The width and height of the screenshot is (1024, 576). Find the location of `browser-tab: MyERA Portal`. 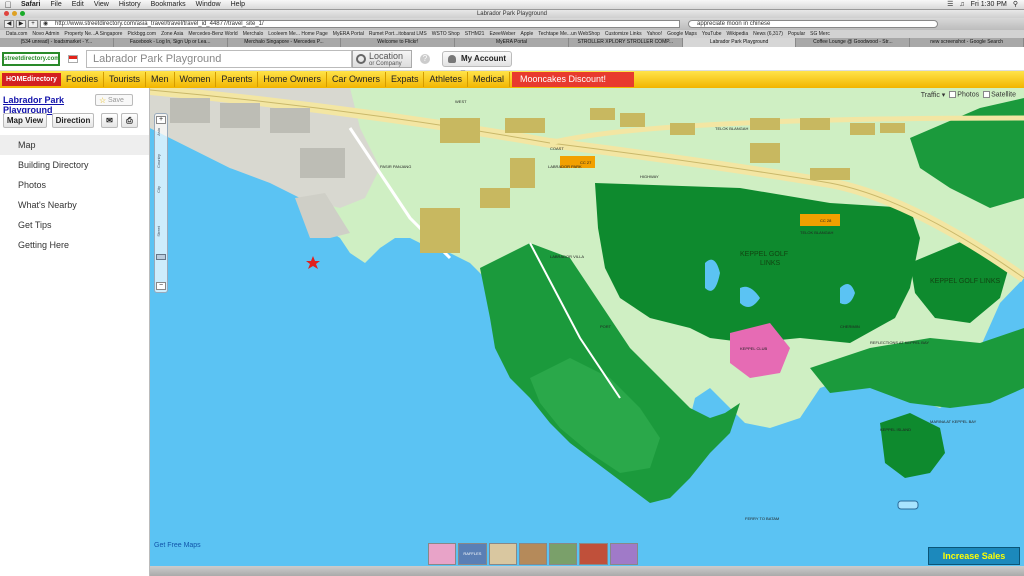

browser-tab: MyERA Portal is located at coordinates (512, 42).